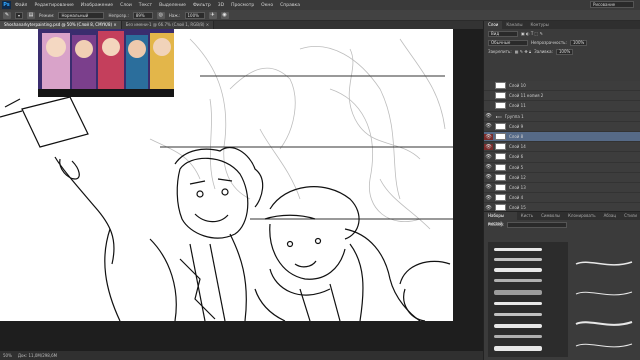 The height and width of the screenshot is (360, 640). What do you see at coordinates (31, 15) in the screenshot?
I see `brush-panel-toggle-icon: ▤` at bounding box center [31, 15].